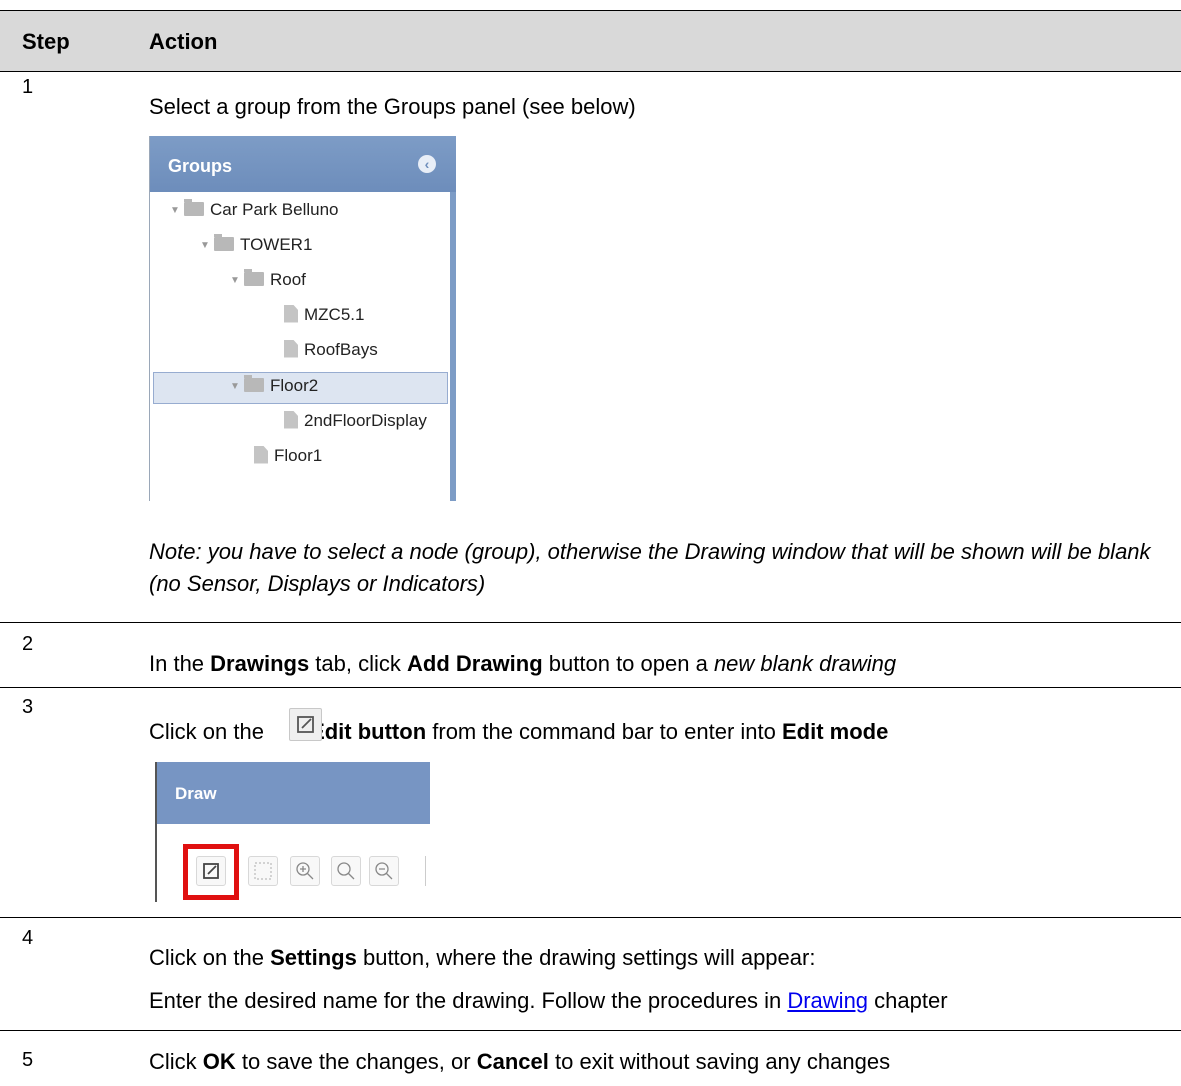  I want to click on tree-node-label: MZC5.1, so click(334, 314).